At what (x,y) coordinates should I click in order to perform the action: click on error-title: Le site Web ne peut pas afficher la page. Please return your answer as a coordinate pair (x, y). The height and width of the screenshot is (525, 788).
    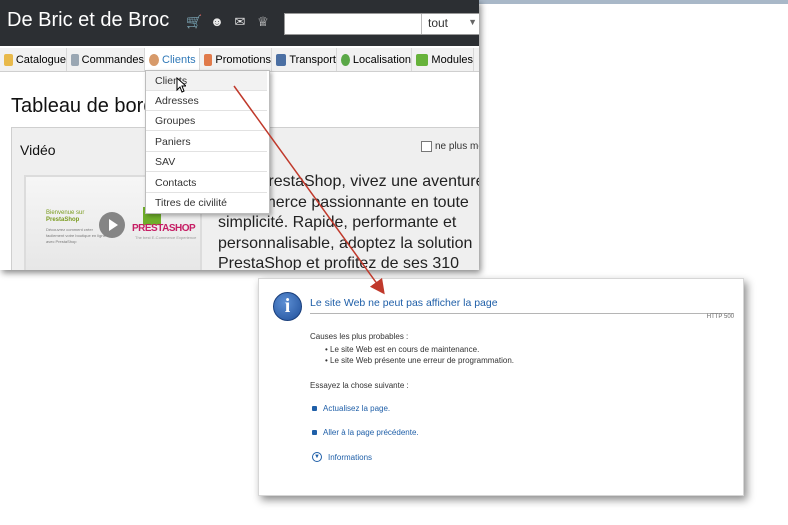
    Looking at the image, I should click on (404, 303).